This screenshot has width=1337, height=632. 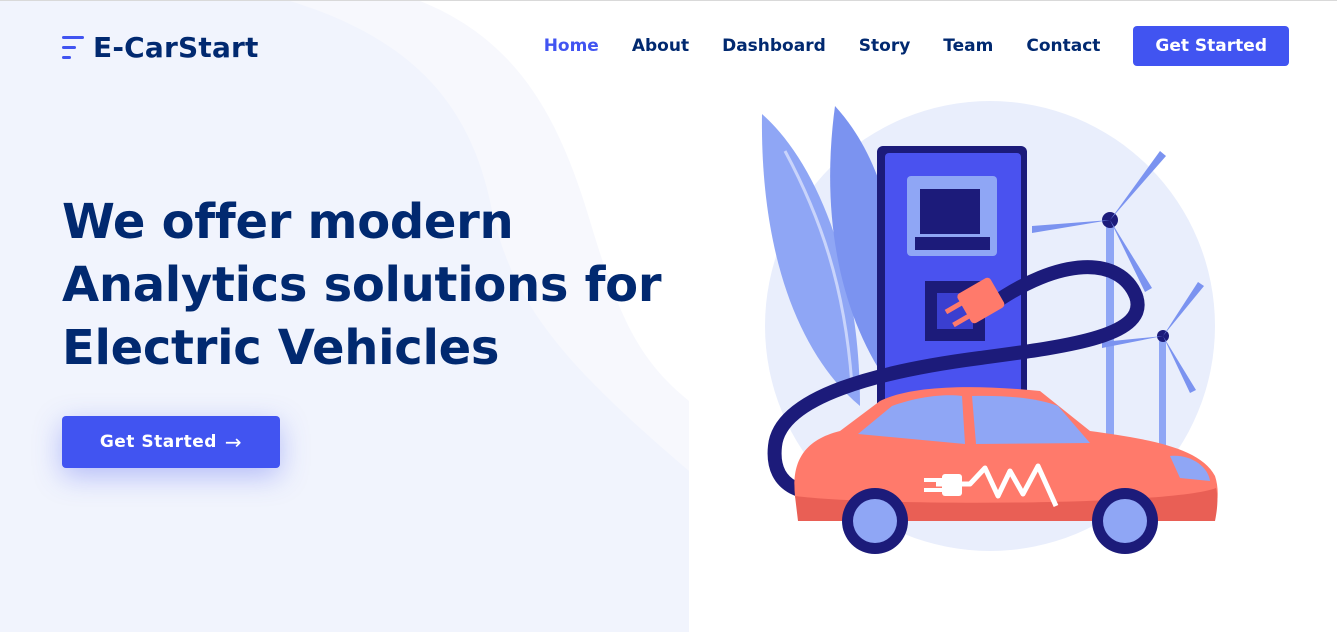 I want to click on get-started-hero-button: Get Started →, so click(x=171, y=442).